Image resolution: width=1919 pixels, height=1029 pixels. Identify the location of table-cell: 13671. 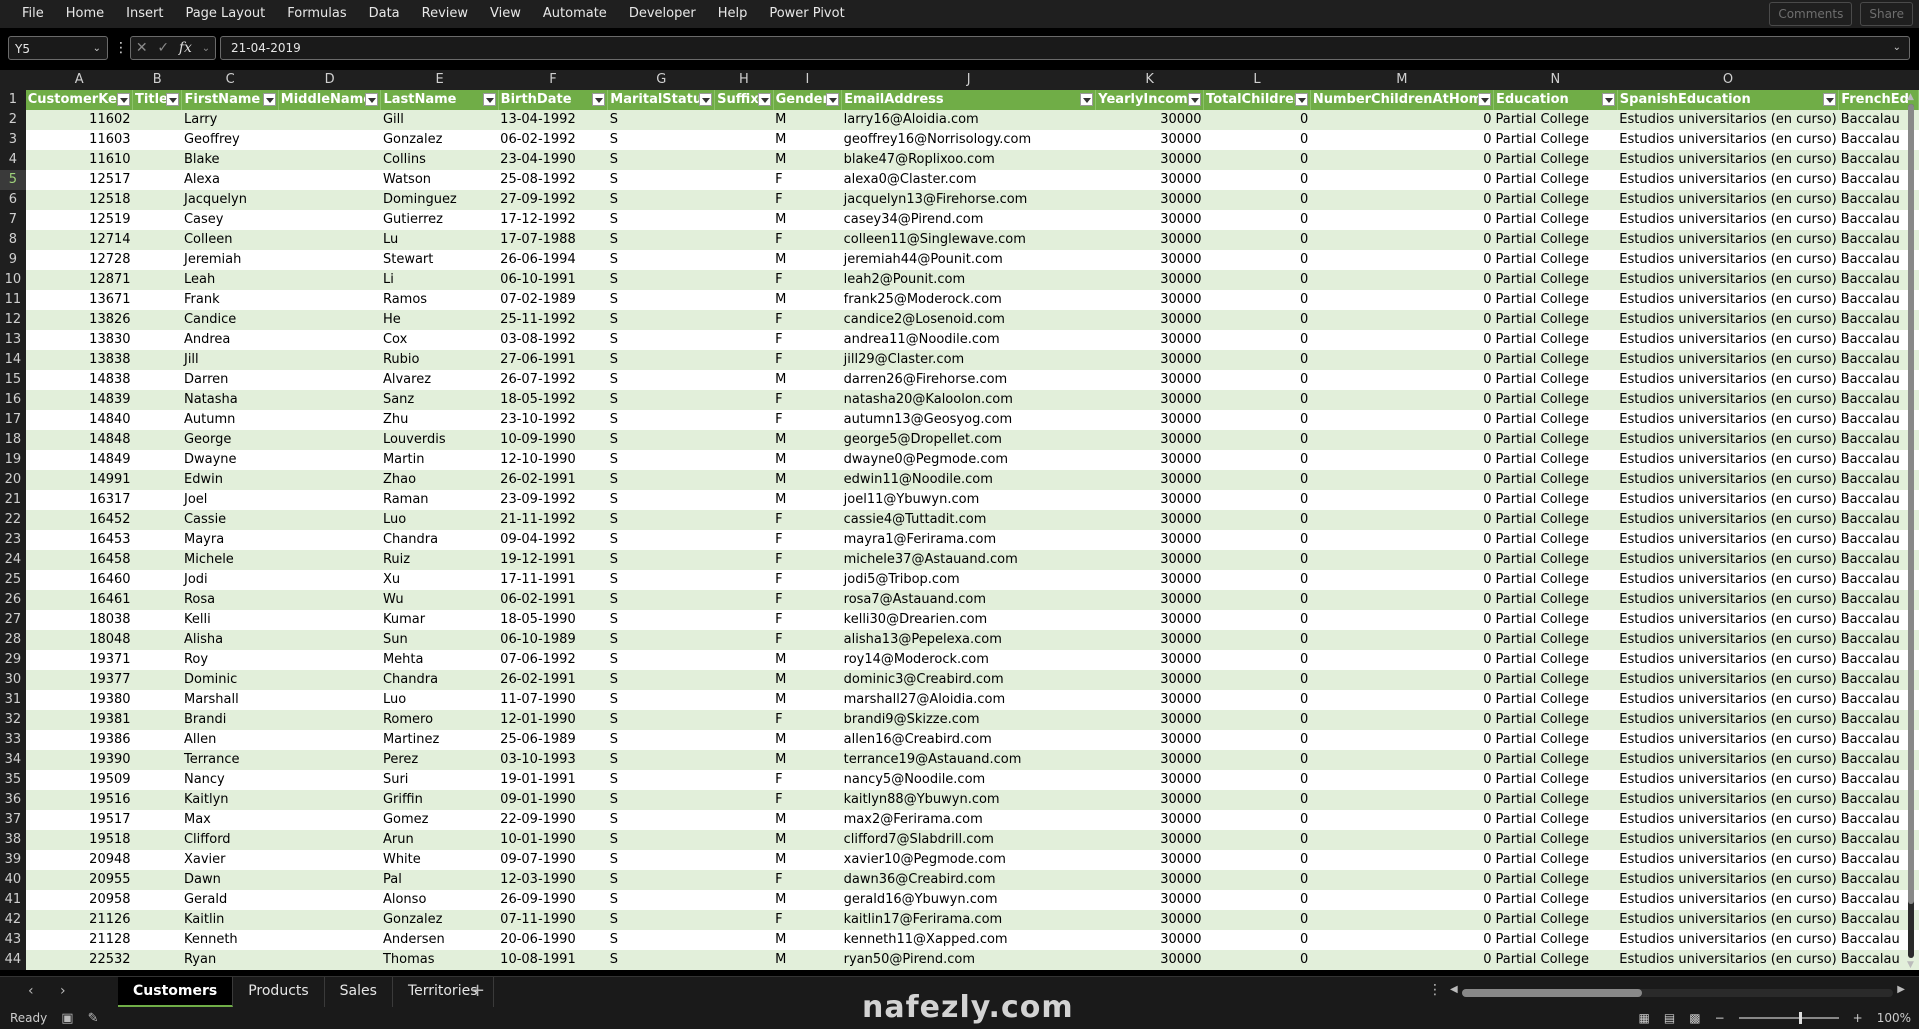
(79, 300).